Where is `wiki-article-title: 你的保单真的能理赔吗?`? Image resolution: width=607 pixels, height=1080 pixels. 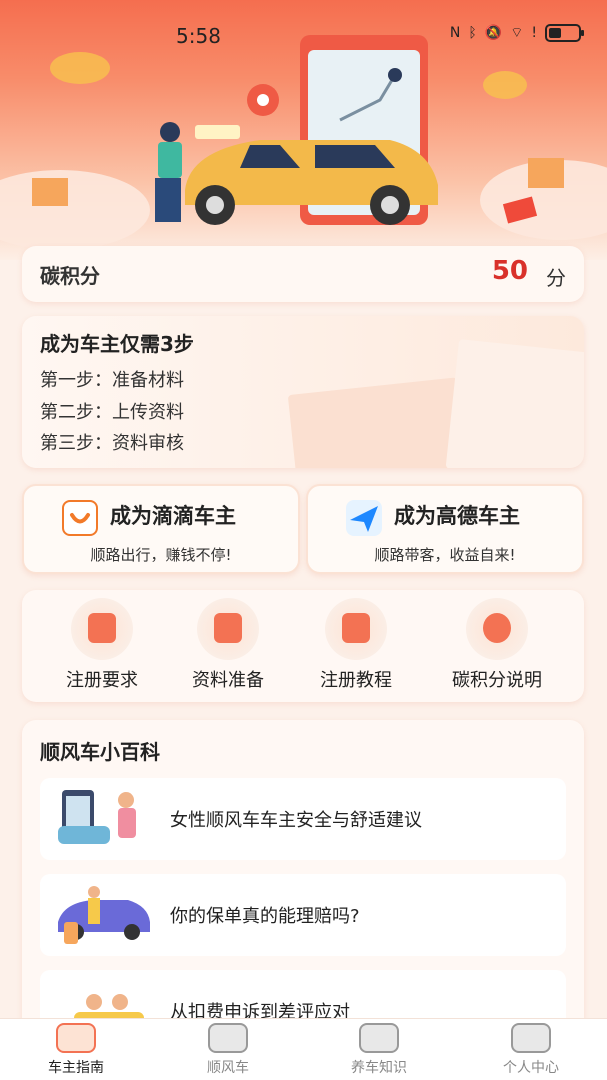
wiki-article-title: 你的保单真的能理赔吗? is located at coordinates (265, 916).